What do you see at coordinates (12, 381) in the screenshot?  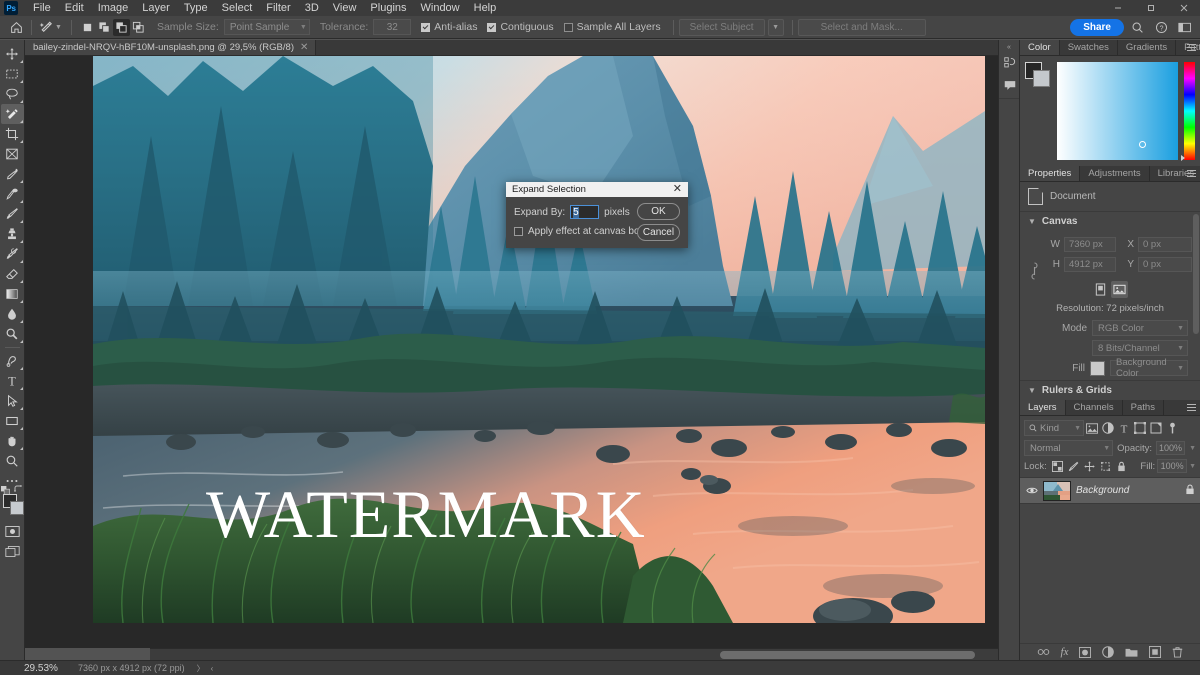 I see `horizontal-type-tool: T` at bounding box center [12, 381].